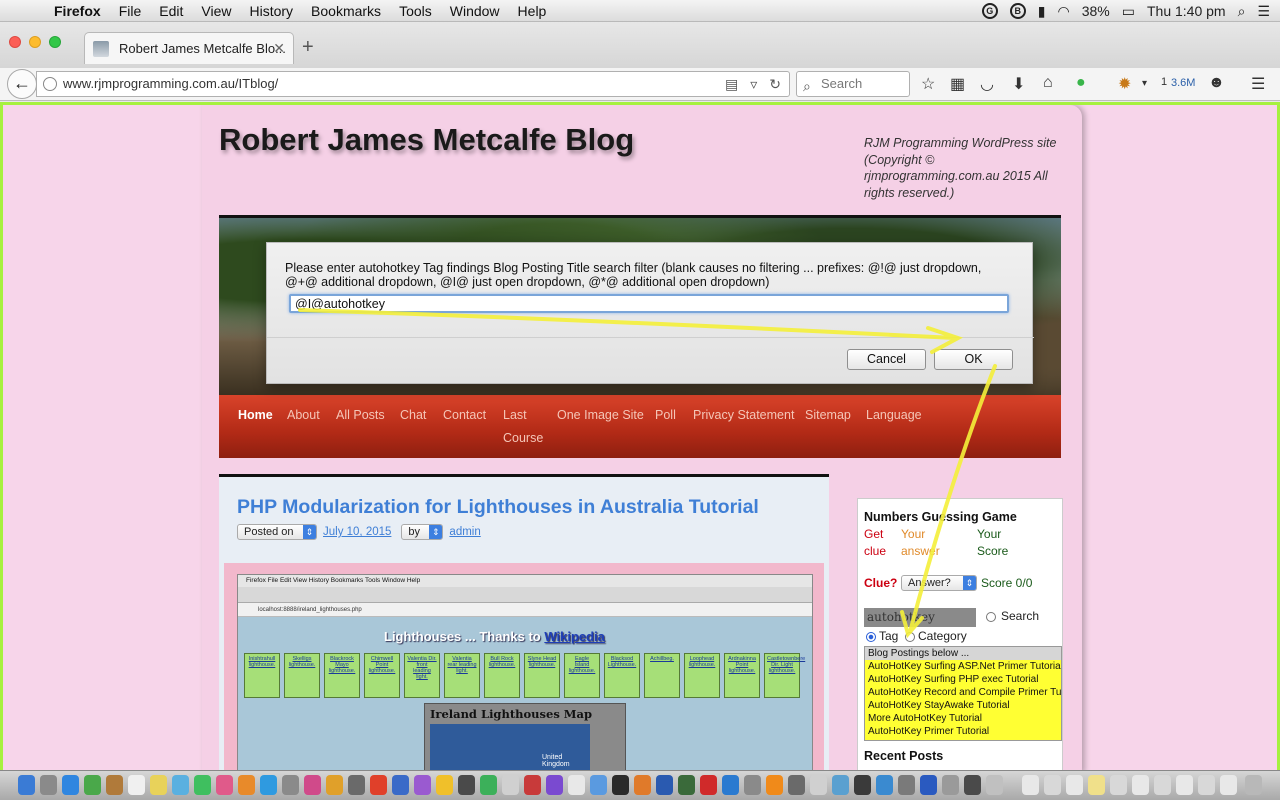 This screenshot has width=1280, height=800. I want to click on posted-on-select: Posted on, so click(277, 532).